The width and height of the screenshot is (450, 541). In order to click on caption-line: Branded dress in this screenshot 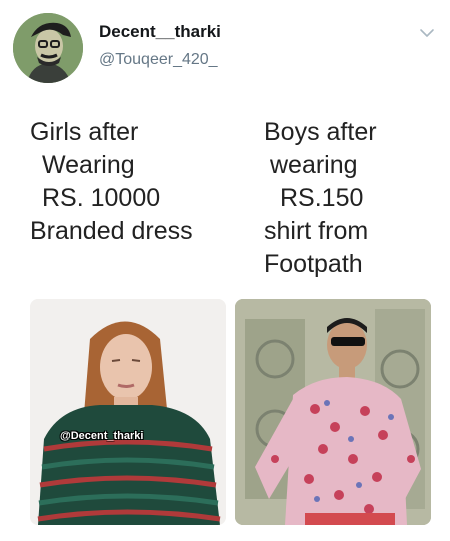, I will do `click(111, 231)`.